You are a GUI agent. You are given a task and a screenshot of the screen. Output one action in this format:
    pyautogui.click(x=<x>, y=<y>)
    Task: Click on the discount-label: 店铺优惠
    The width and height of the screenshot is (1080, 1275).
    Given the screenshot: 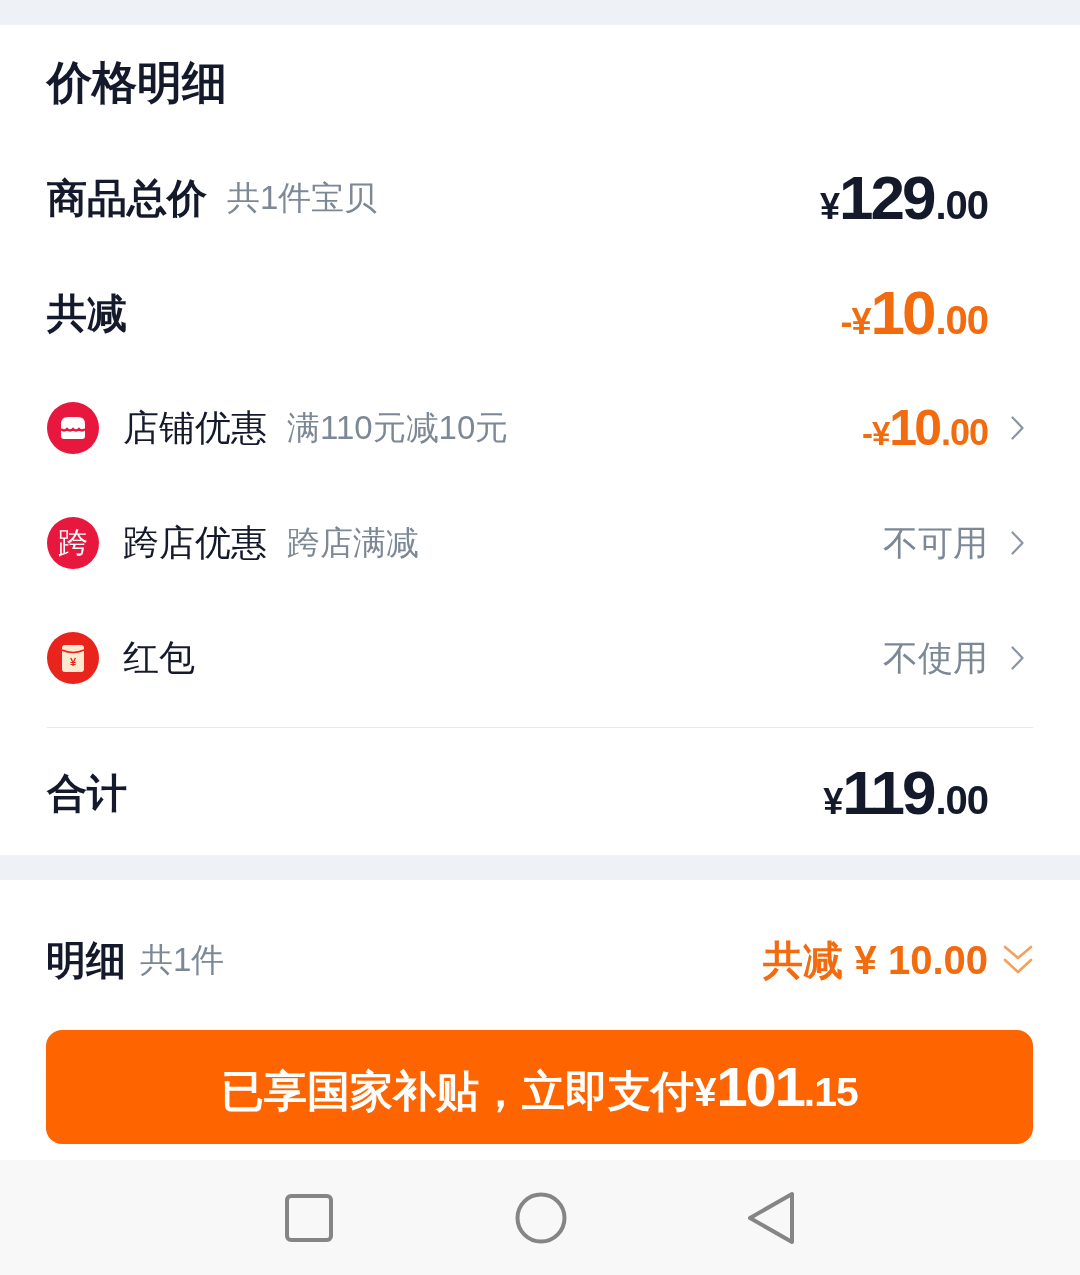 What is the action you would take?
    pyautogui.click(x=195, y=427)
    